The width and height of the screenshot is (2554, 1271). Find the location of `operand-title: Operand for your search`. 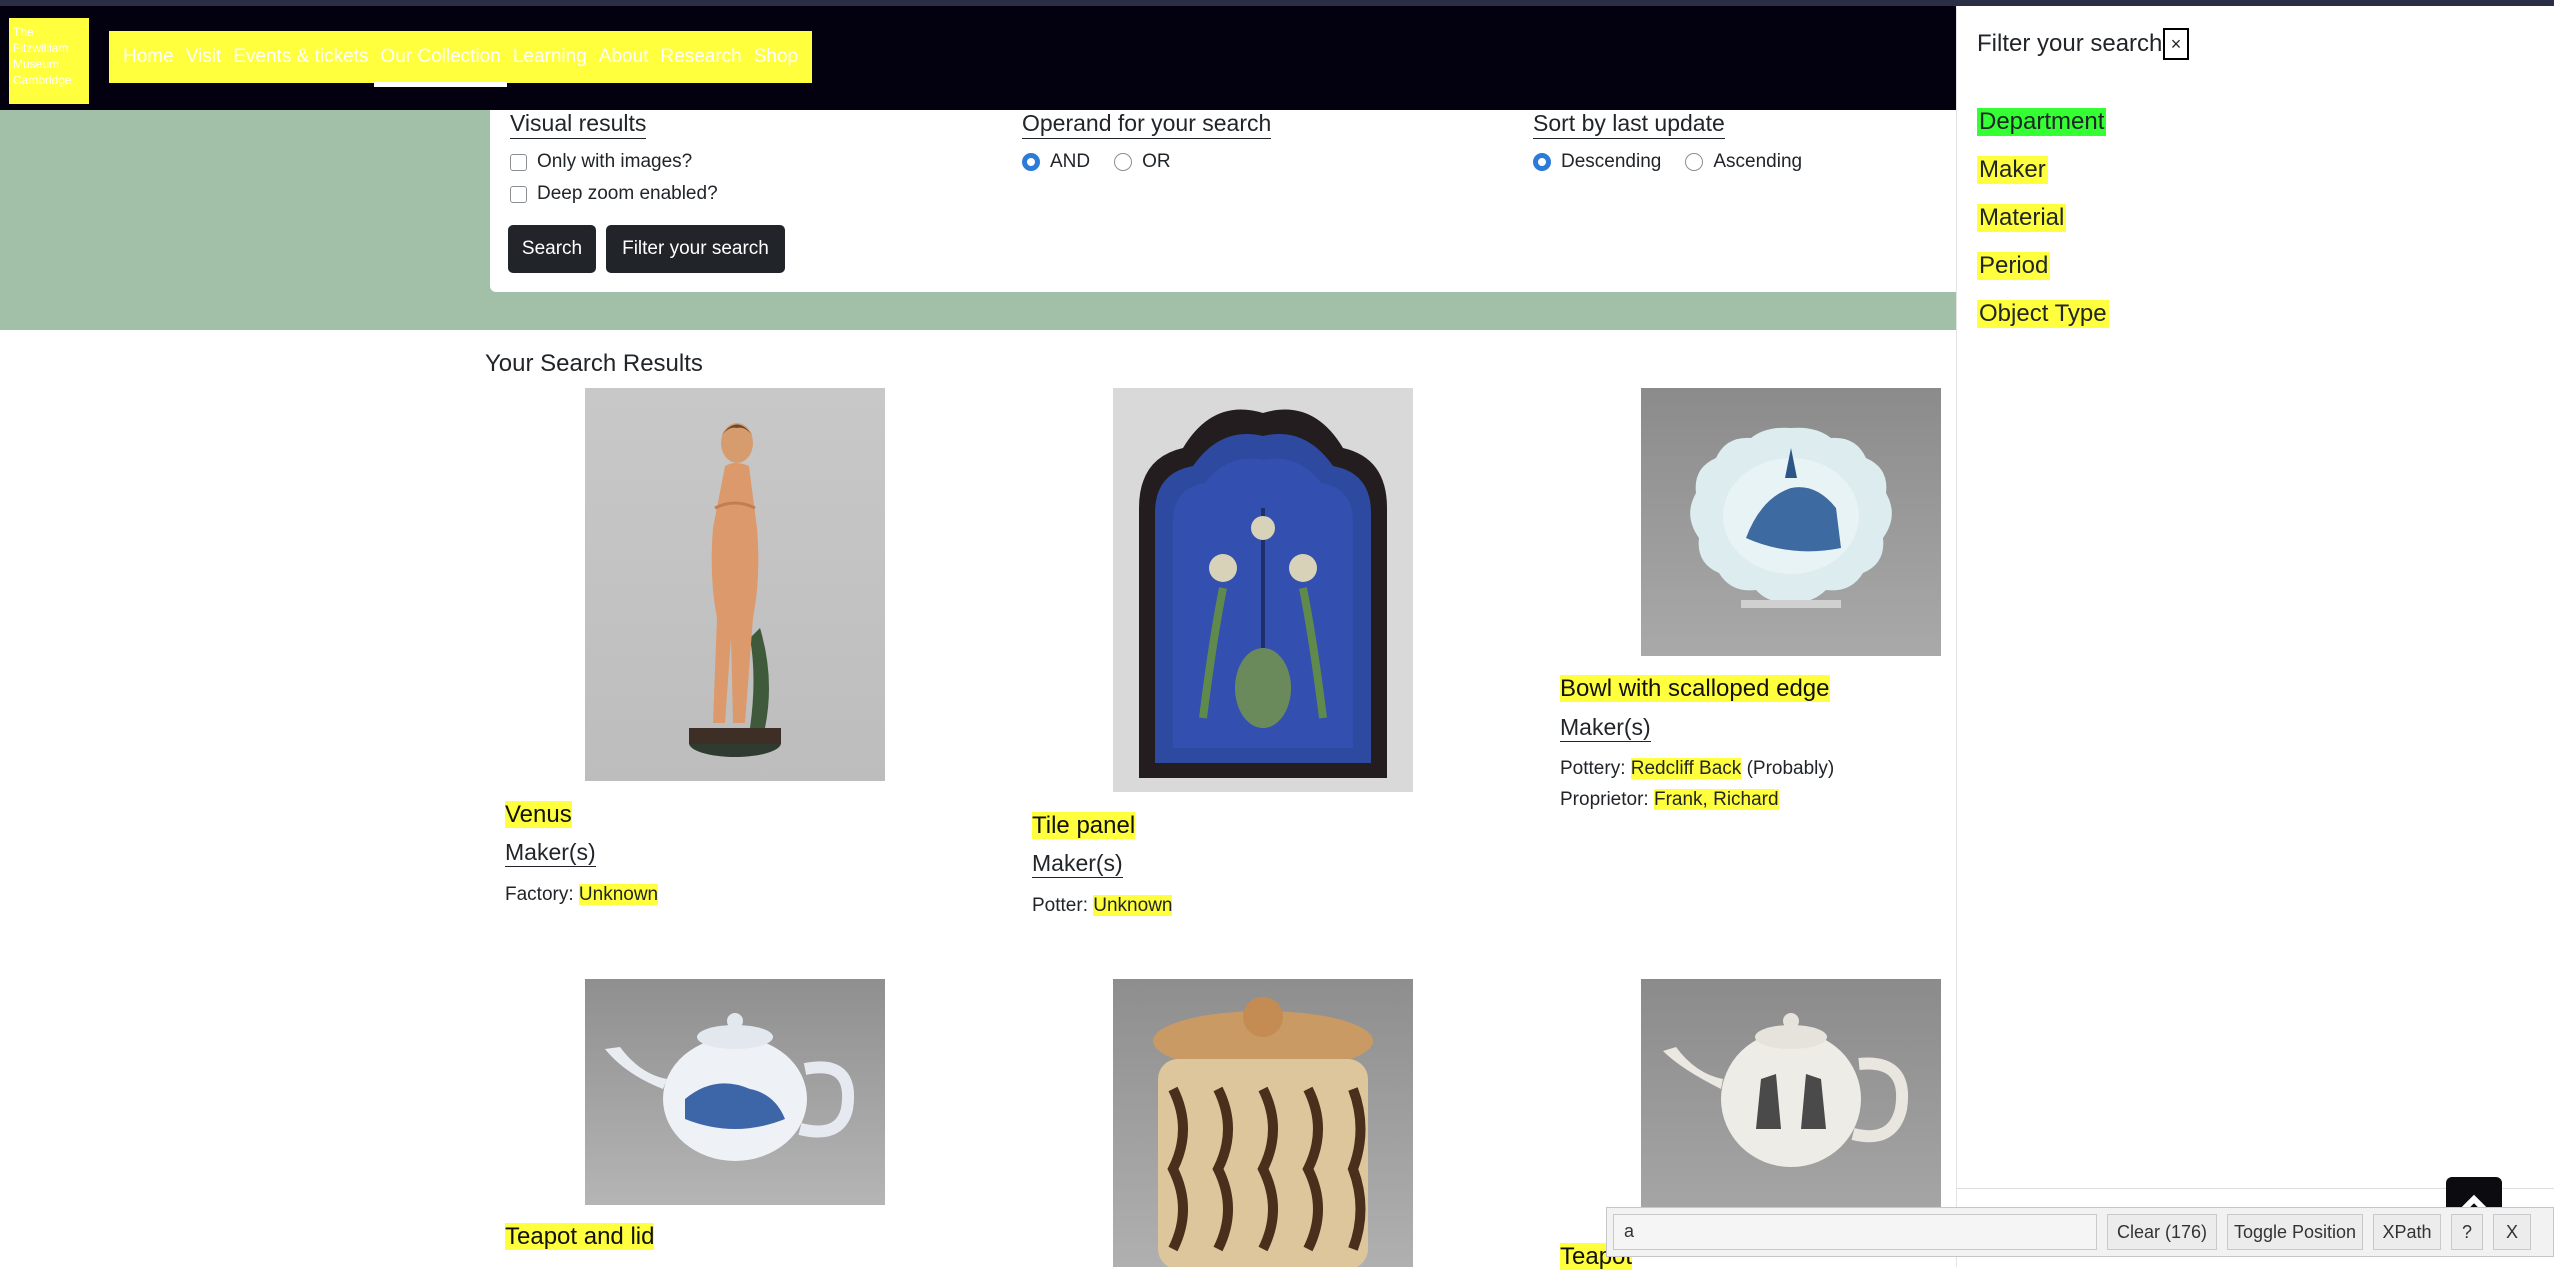

operand-title: Operand for your search is located at coordinates (1147, 124).